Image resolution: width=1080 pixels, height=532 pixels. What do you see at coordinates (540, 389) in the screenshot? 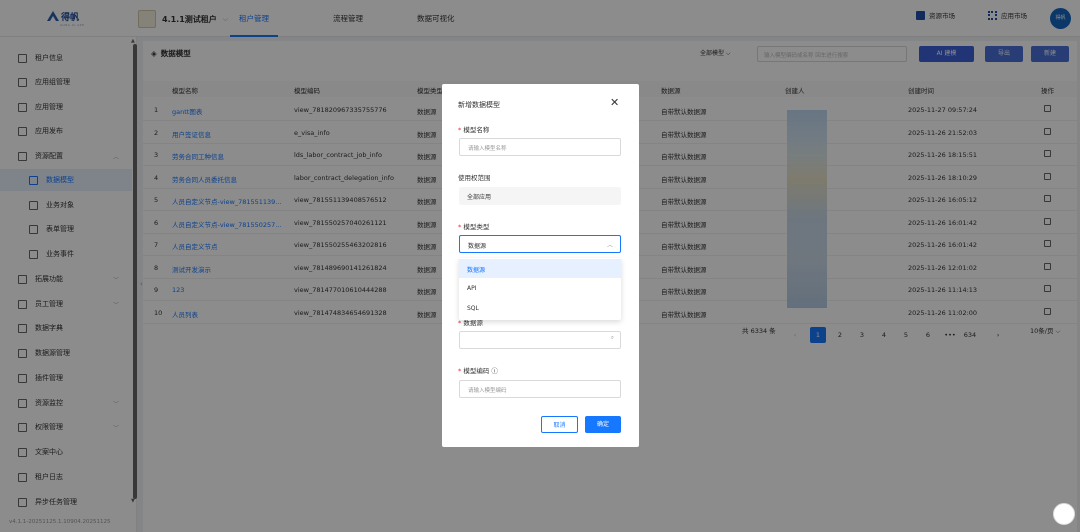
I see `model-code-input: 请输入模型编码` at bounding box center [540, 389].